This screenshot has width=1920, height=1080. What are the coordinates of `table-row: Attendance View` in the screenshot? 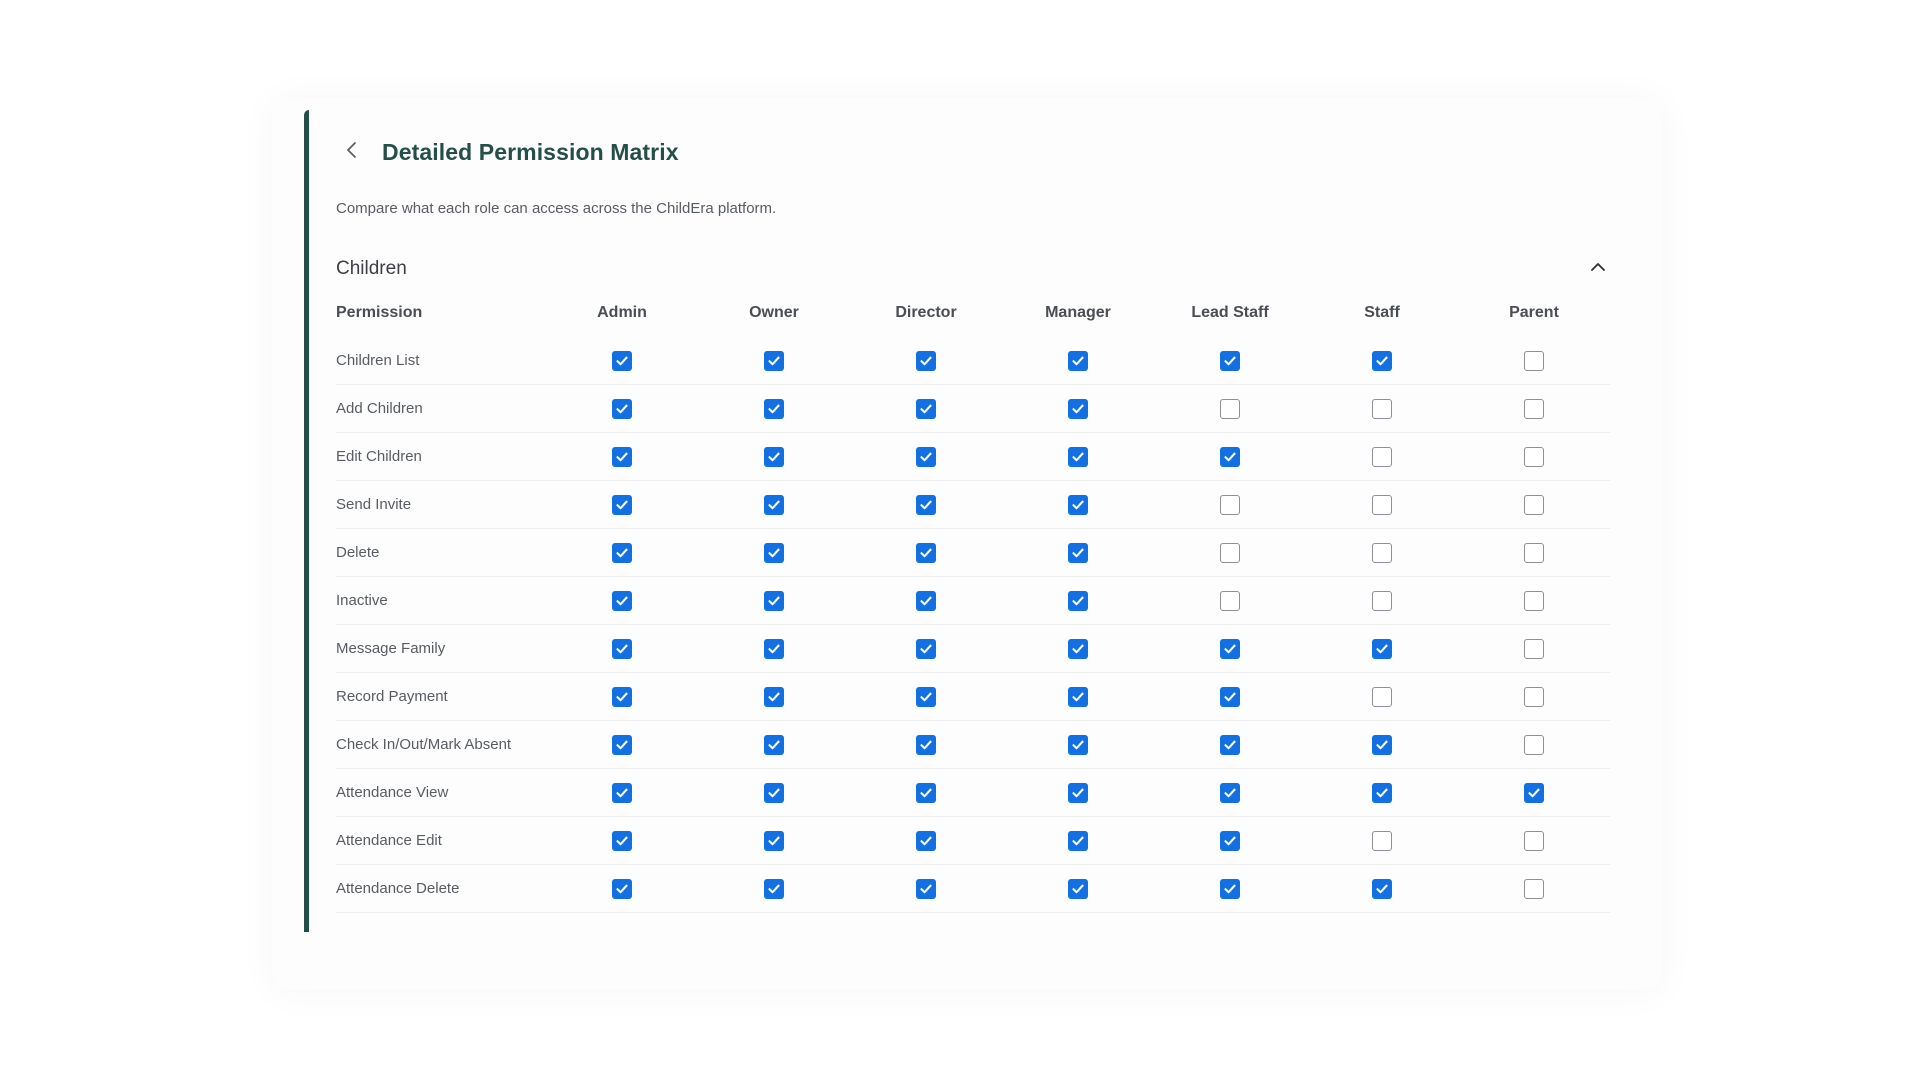 It's located at (973, 792).